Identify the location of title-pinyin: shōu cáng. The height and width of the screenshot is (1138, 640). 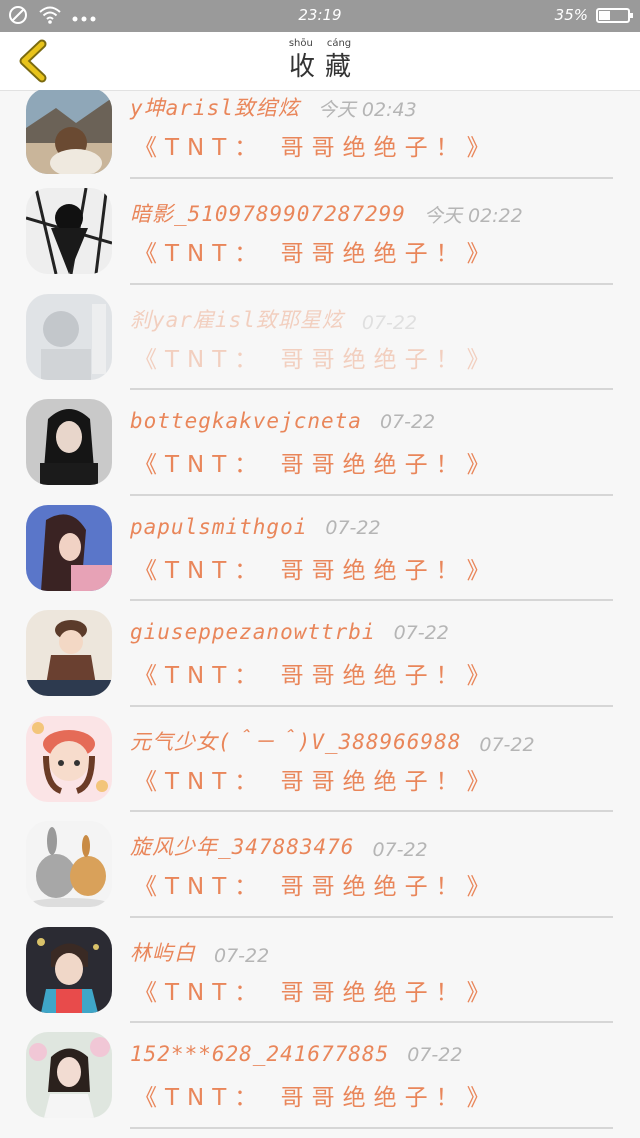
(320, 43).